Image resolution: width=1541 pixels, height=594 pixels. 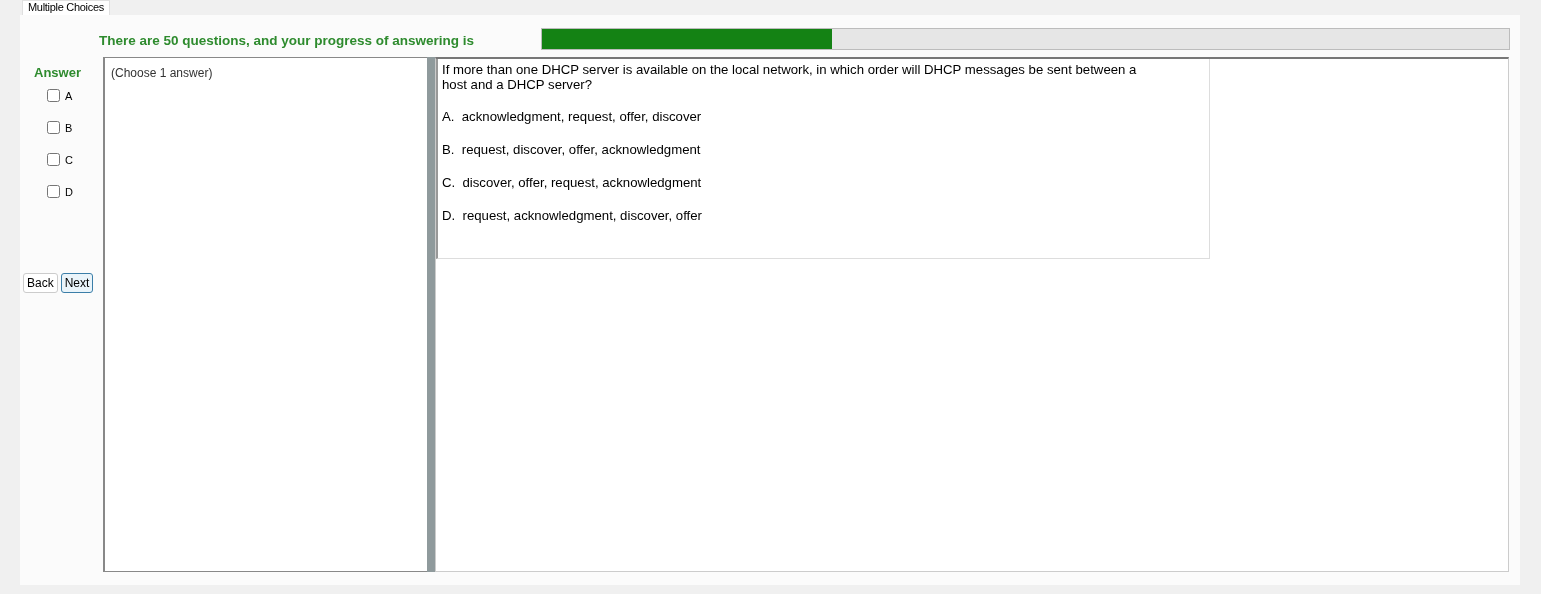 I want to click on checkbox-label: D, so click(x=69, y=191).